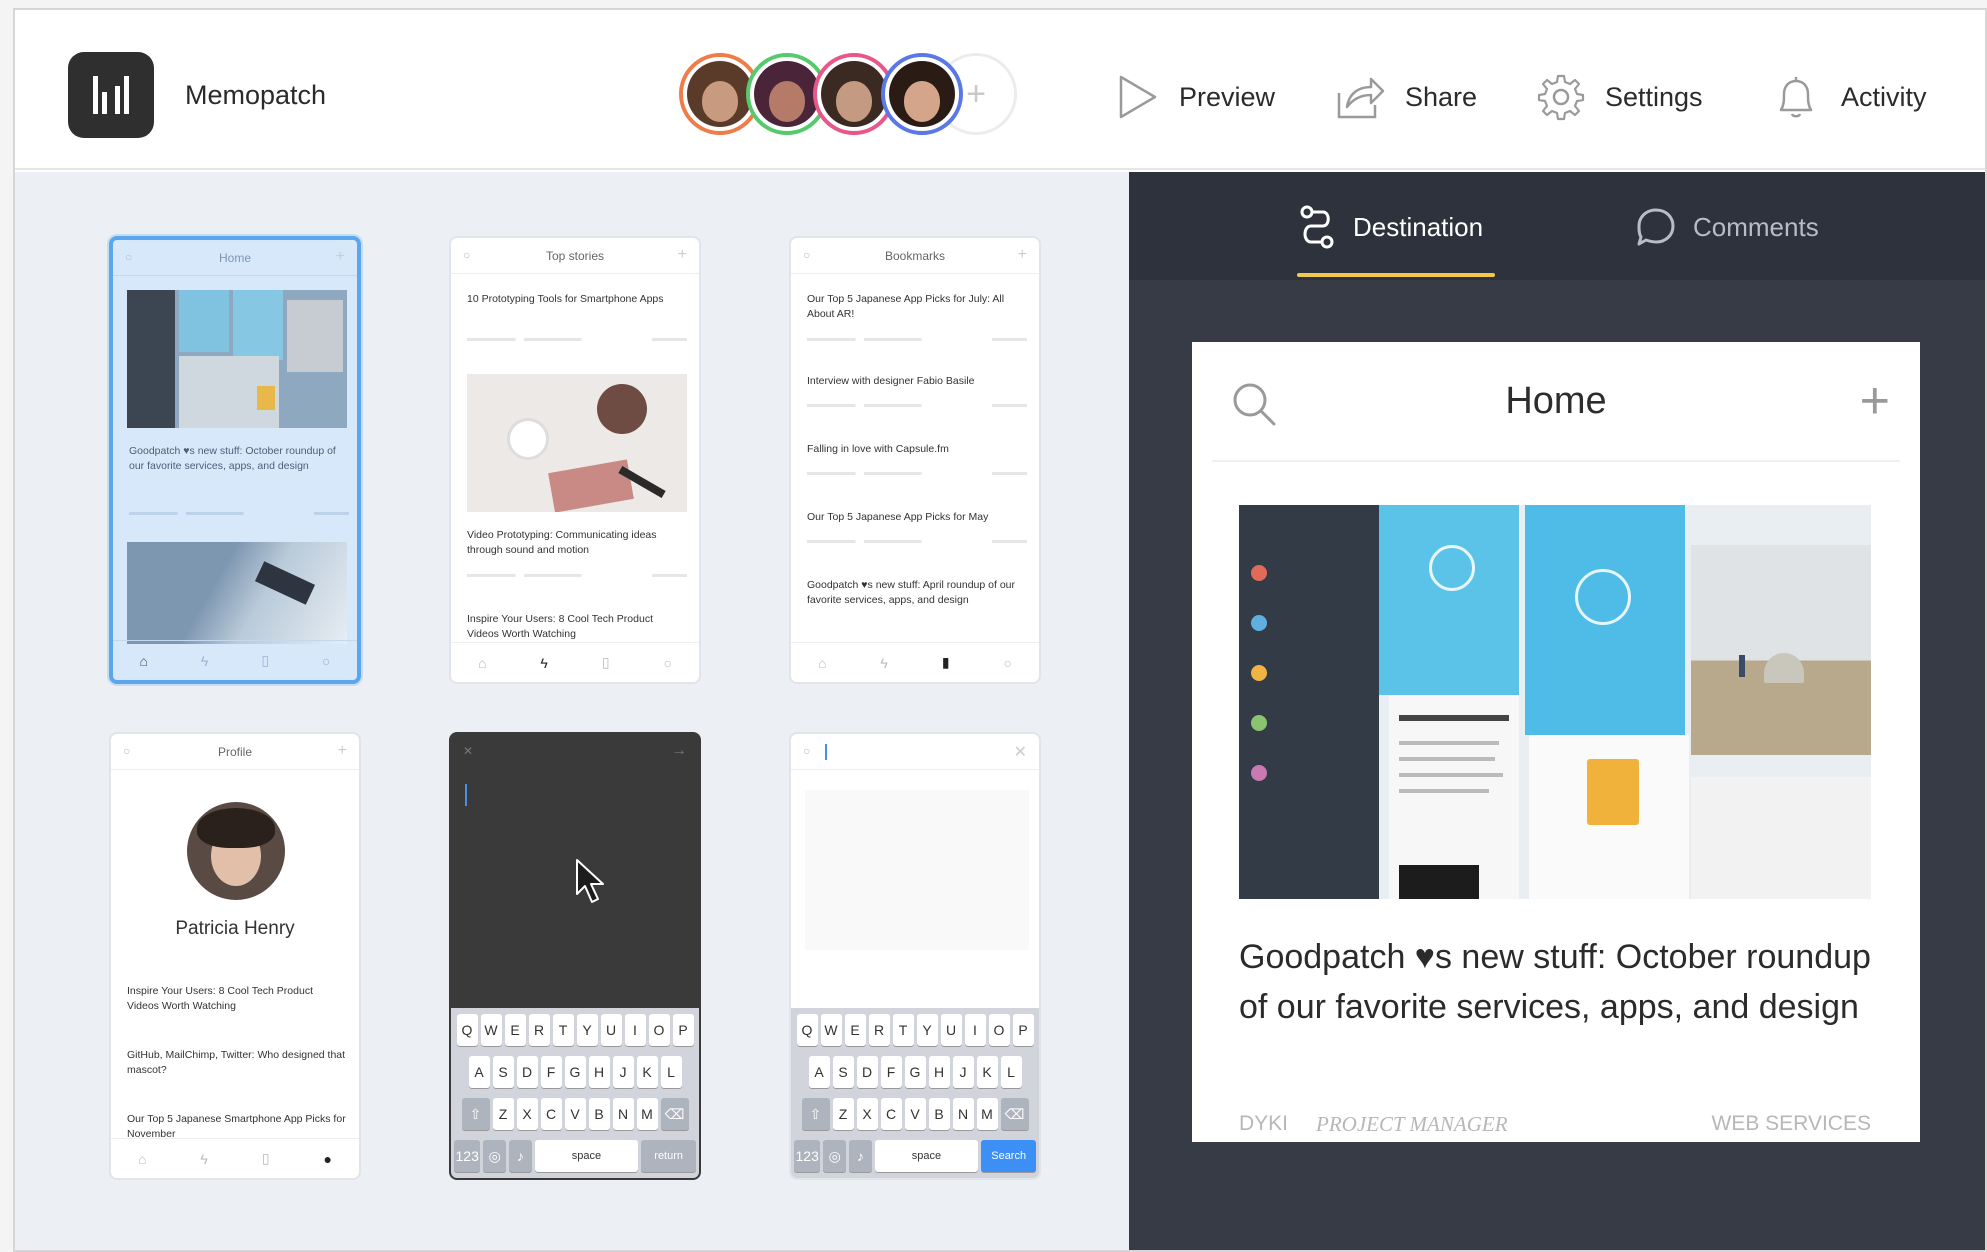  Describe the element at coordinates (1727, 227) in the screenshot. I see `tab-comments: Comments` at that location.